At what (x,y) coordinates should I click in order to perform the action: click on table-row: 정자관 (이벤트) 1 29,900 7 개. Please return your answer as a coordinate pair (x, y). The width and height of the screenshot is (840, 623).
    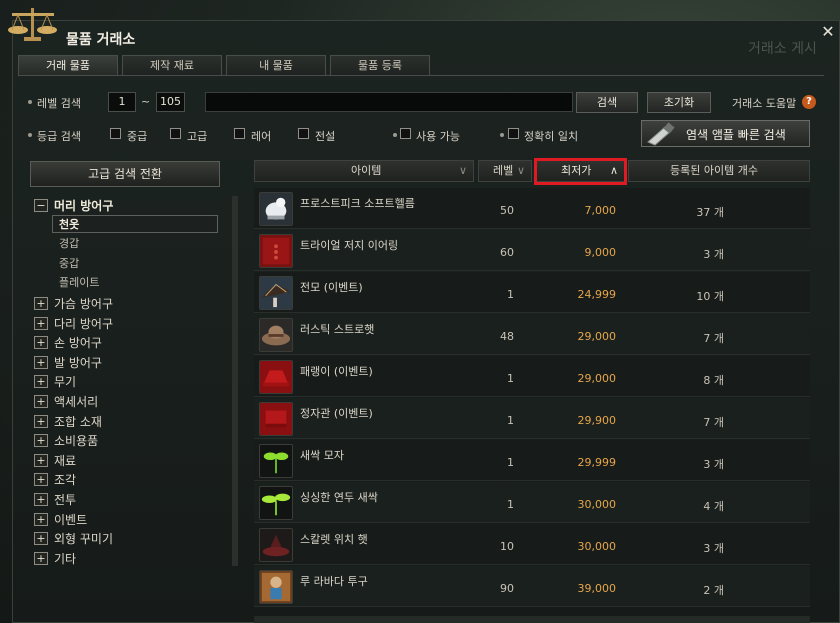
    Looking at the image, I should click on (532, 418).